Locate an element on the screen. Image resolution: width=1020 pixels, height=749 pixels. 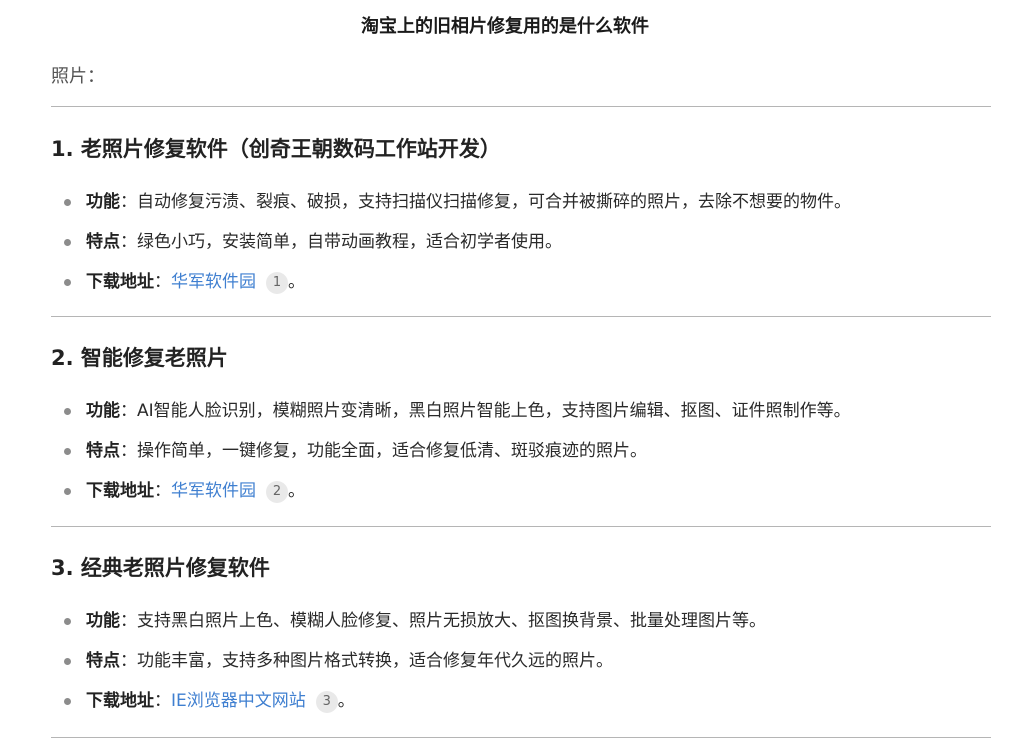
citation-badge: 2 is located at coordinates (277, 492).